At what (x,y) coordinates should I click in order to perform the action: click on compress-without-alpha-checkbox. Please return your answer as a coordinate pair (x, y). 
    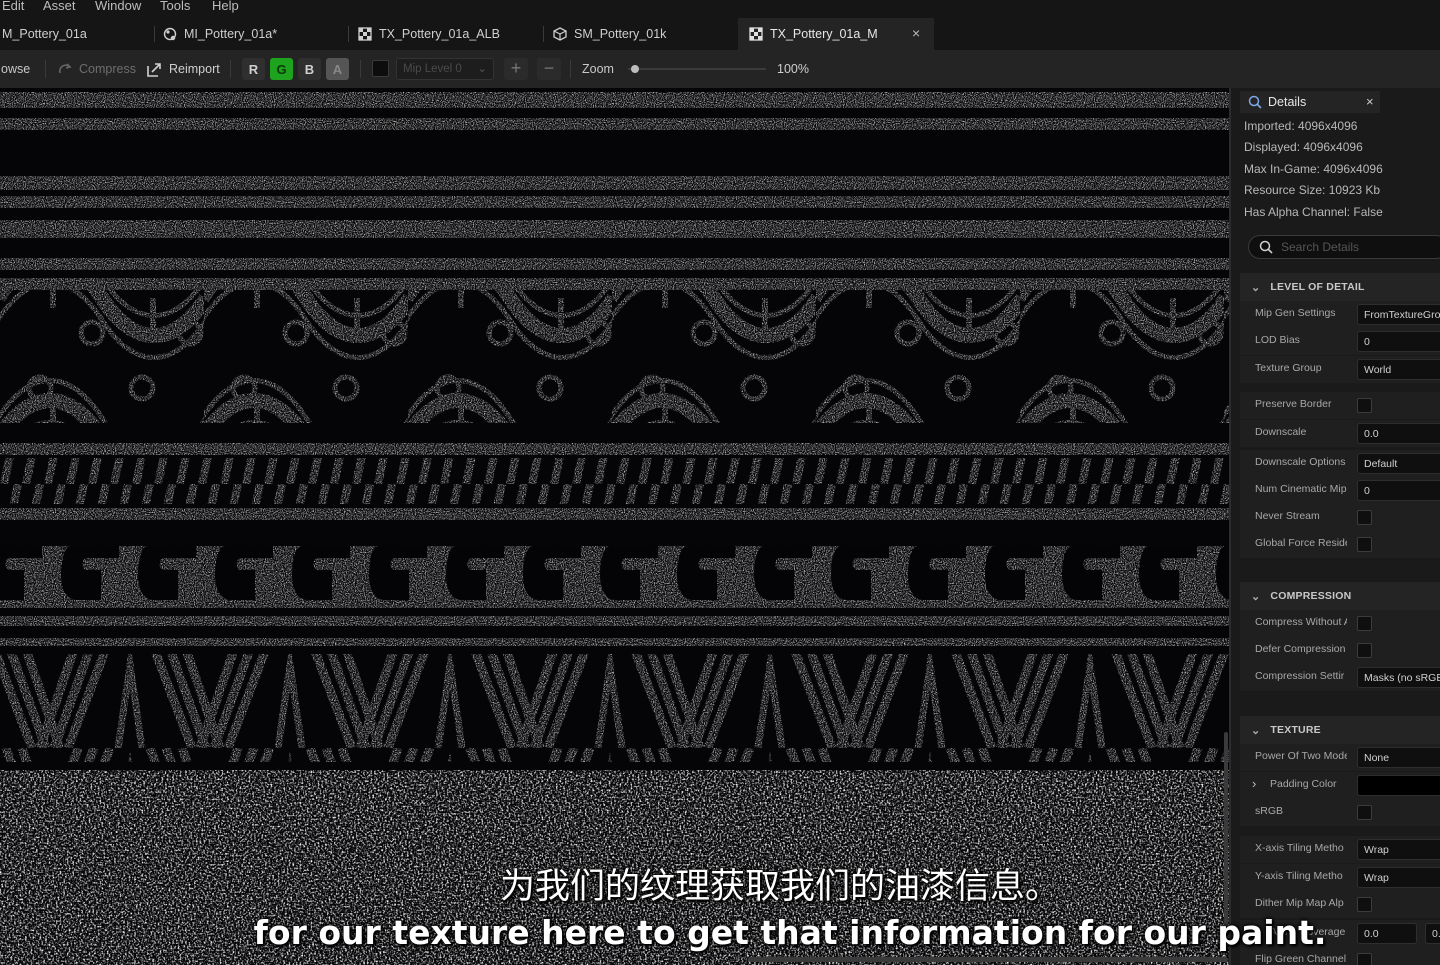
    Looking at the image, I should click on (1364, 623).